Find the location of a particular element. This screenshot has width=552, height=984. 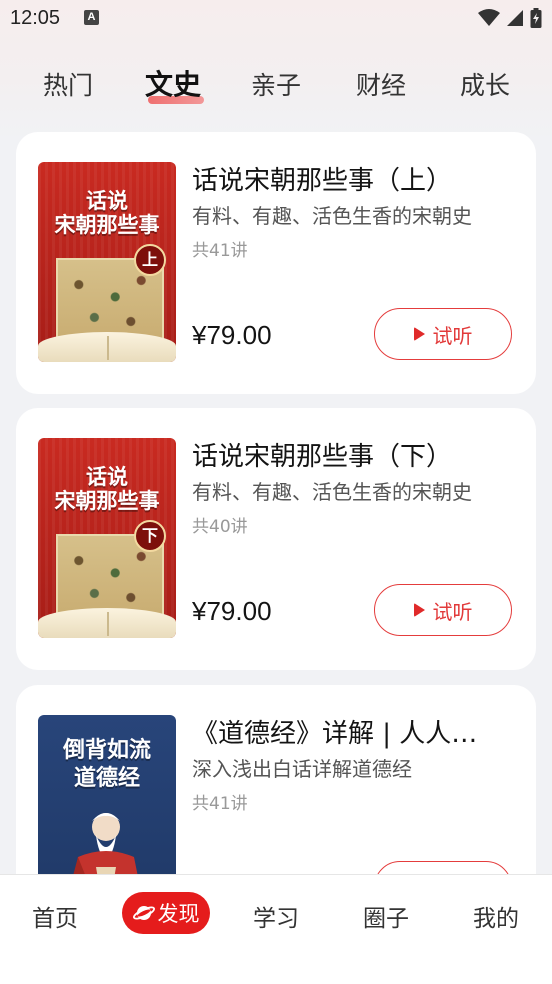

cover-title-line1: 倒背如流 is located at coordinates (106, 750).